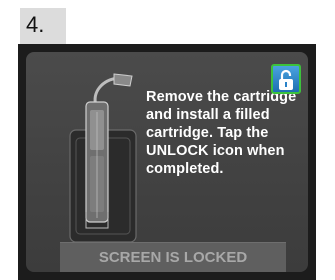 This screenshot has height=280, width=335. What do you see at coordinates (103, 158) in the screenshot?
I see `insulin-pump-illustration` at bounding box center [103, 158].